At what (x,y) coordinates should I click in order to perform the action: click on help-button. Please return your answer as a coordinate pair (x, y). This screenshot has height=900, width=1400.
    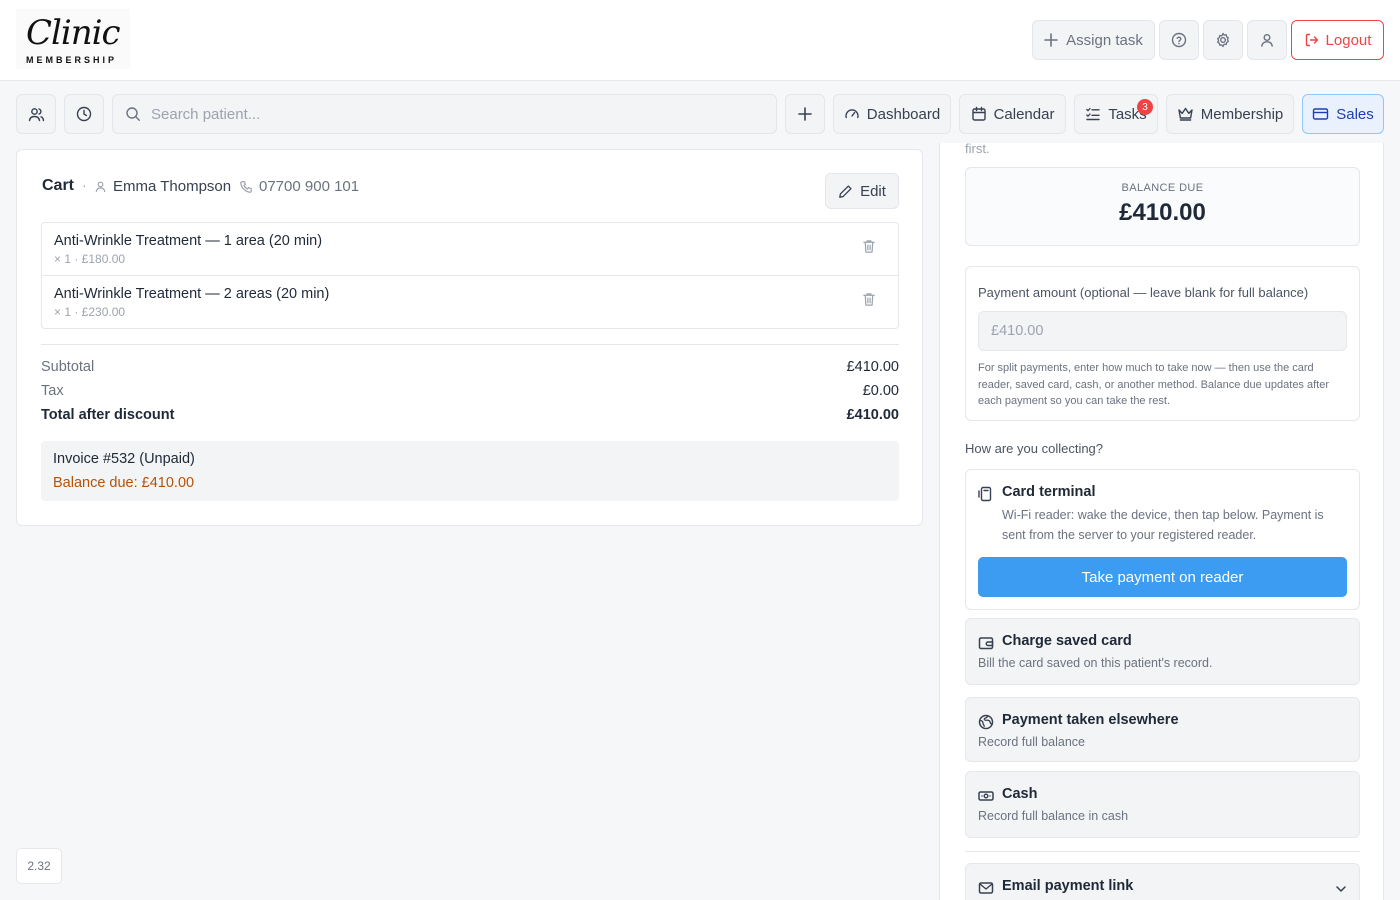
    Looking at the image, I should click on (1179, 40).